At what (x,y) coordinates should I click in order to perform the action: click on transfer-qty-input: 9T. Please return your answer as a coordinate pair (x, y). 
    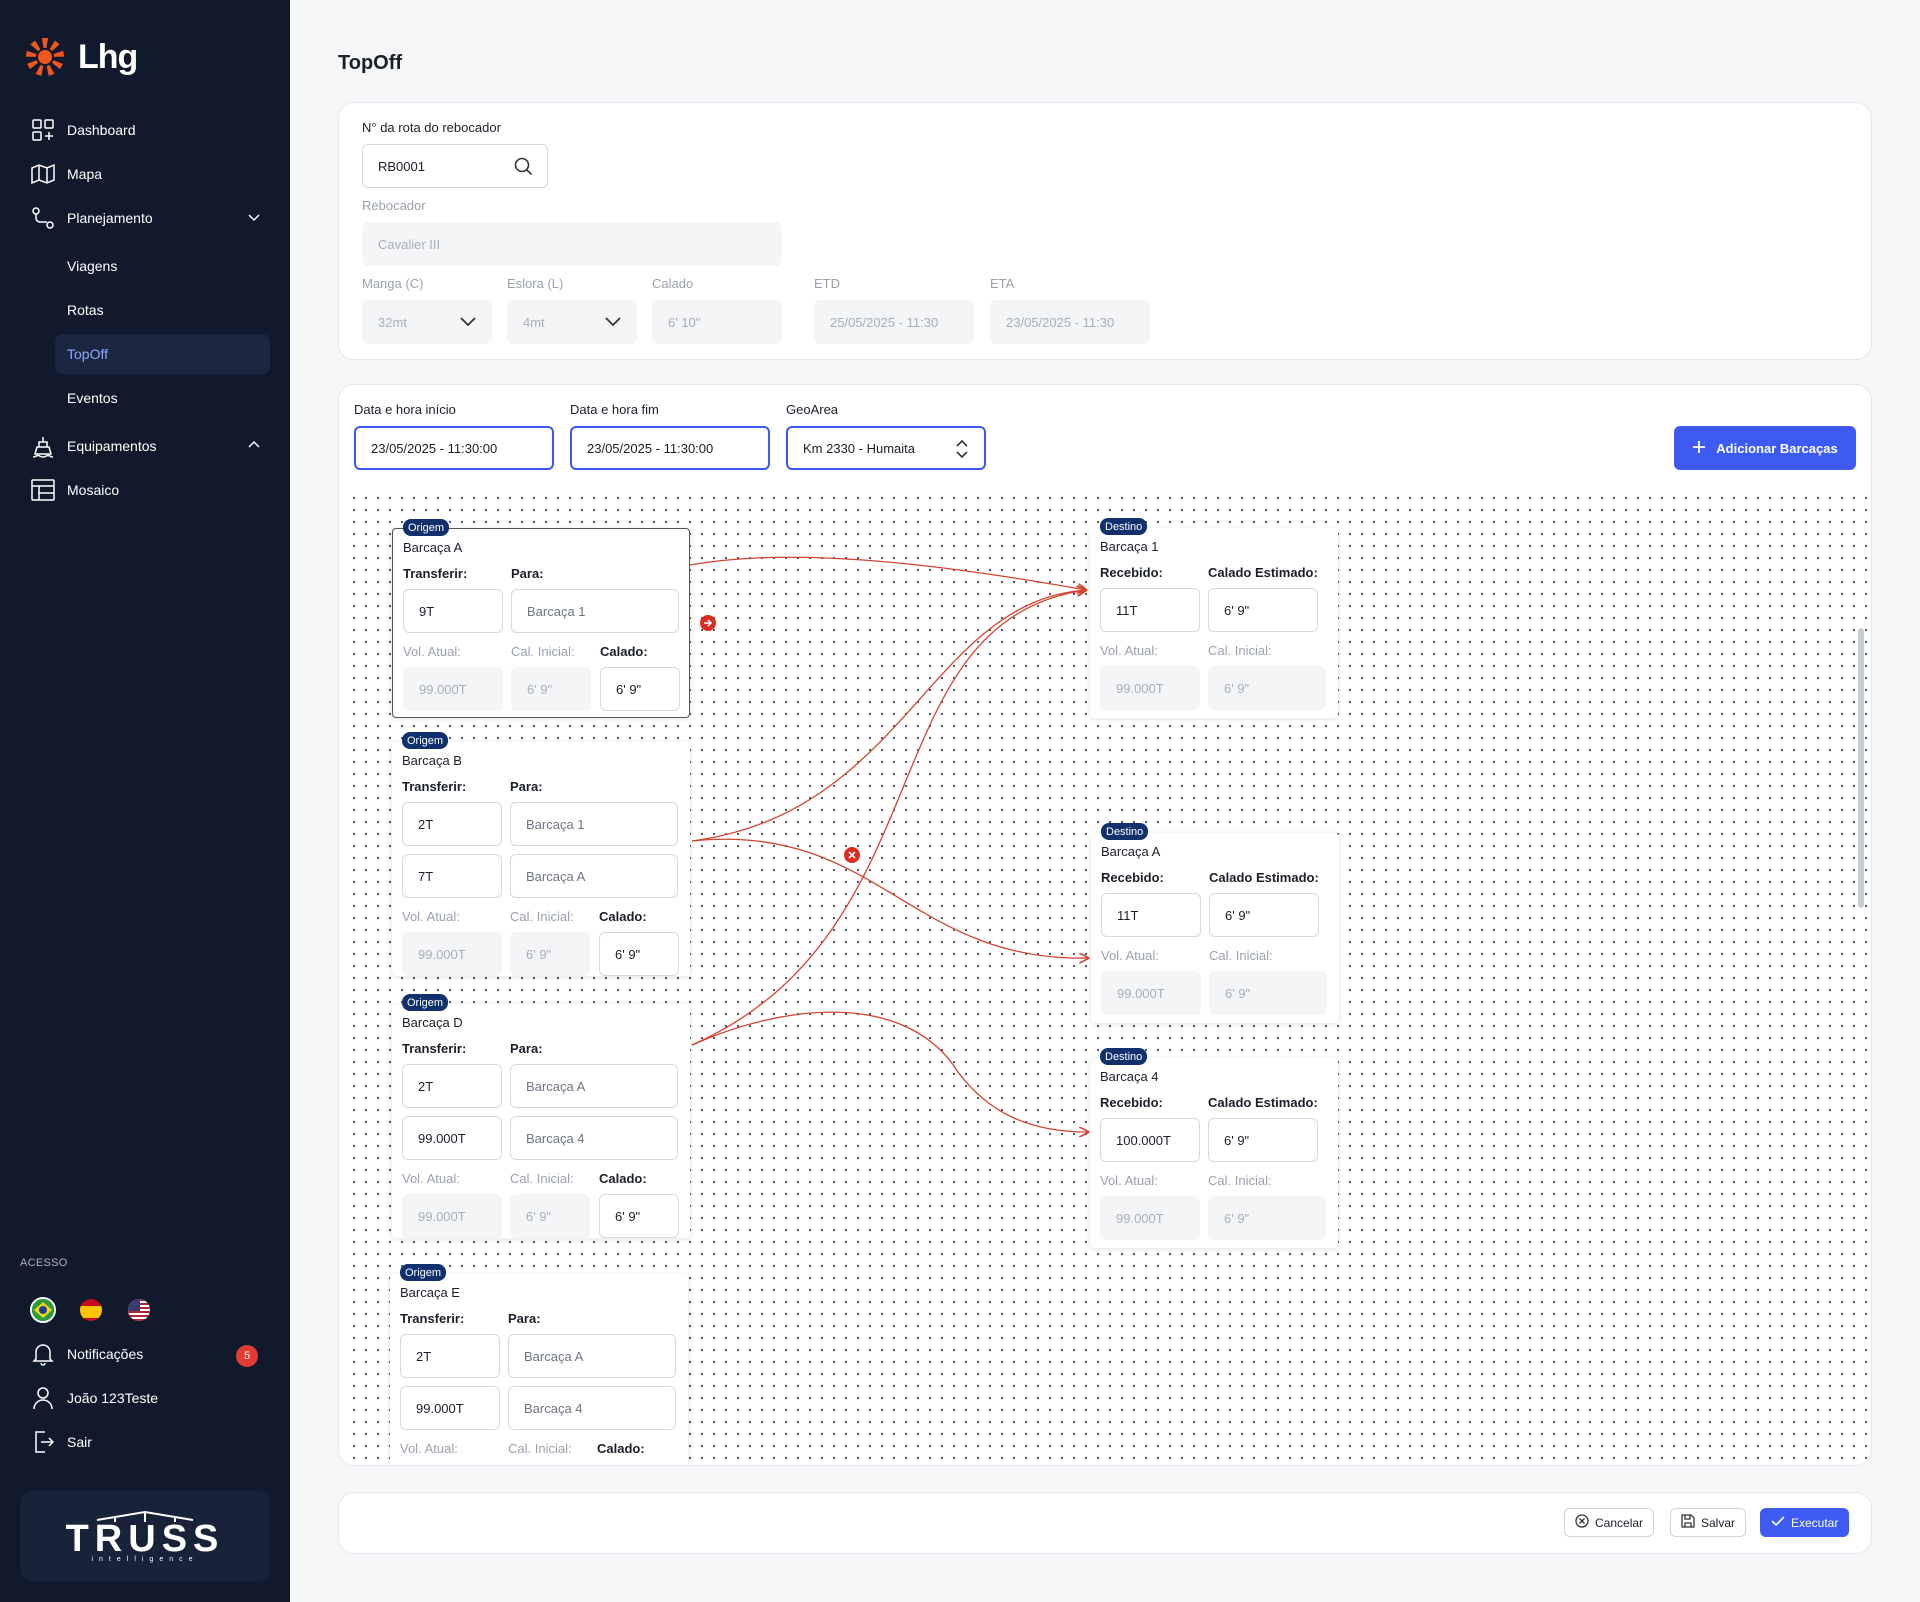
    Looking at the image, I should click on (453, 611).